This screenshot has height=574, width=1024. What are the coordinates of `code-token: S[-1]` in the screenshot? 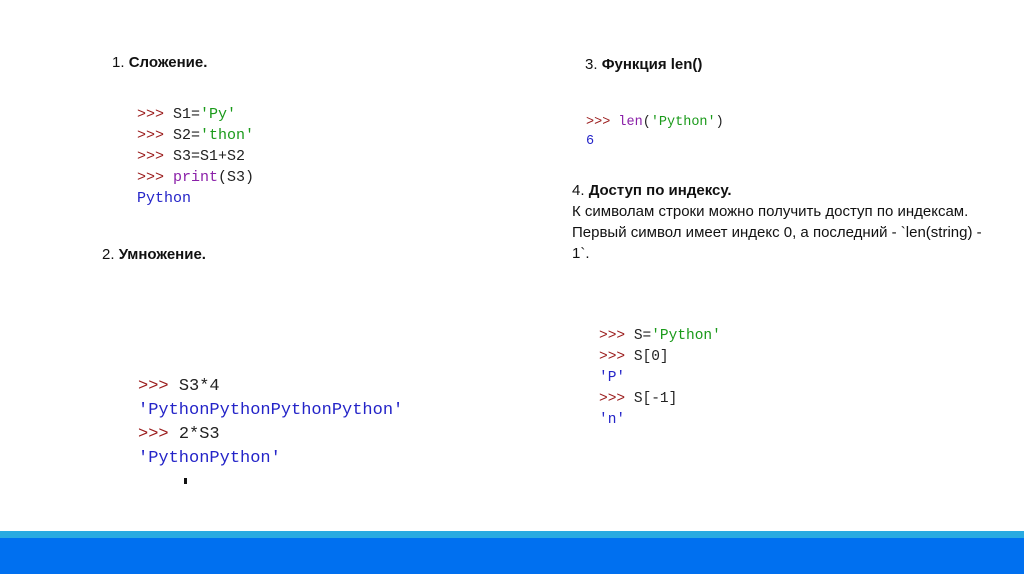 It's located at (655, 399).